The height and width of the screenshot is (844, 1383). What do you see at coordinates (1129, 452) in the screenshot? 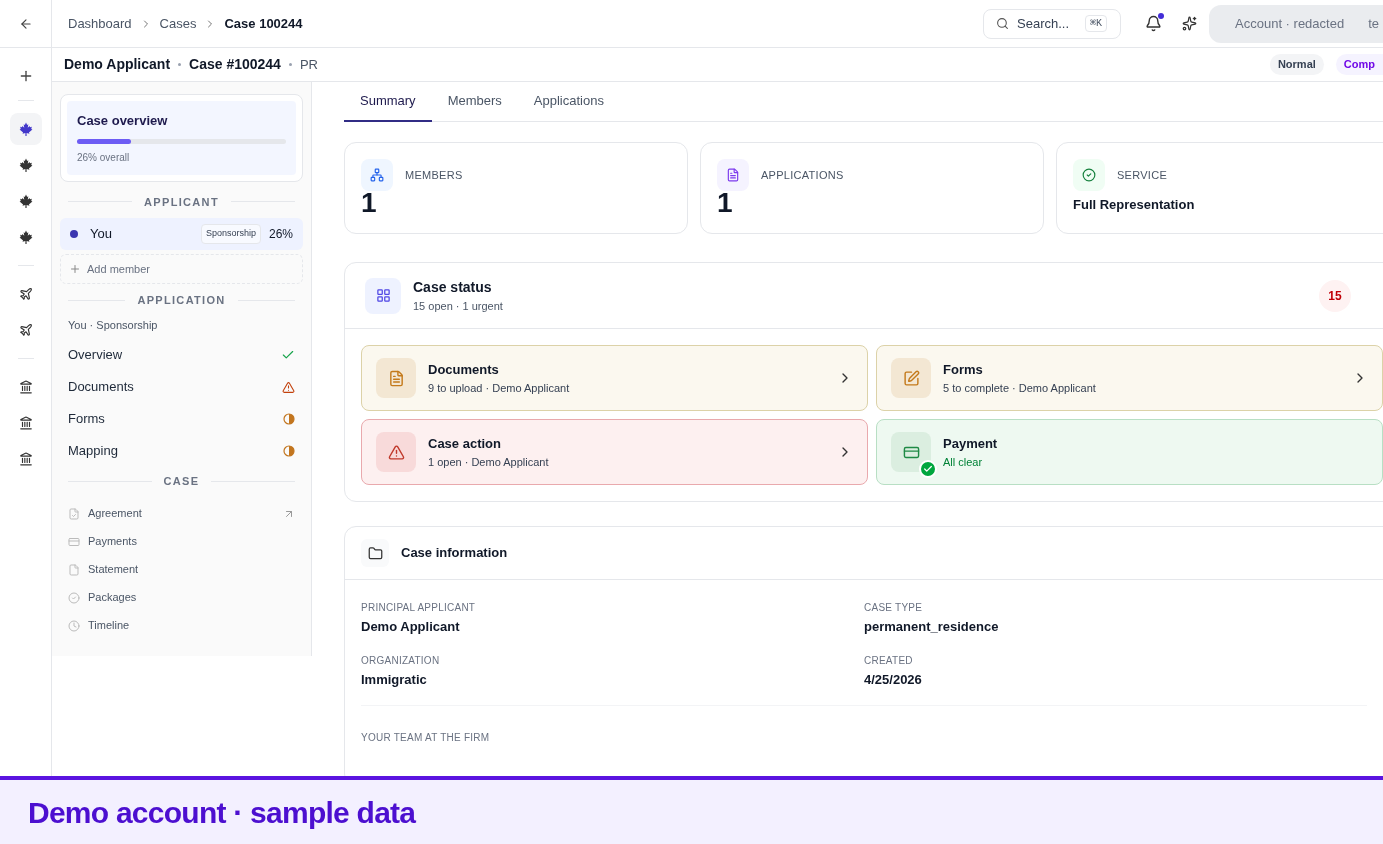
I see `status-tile: Payment All clear` at bounding box center [1129, 452].